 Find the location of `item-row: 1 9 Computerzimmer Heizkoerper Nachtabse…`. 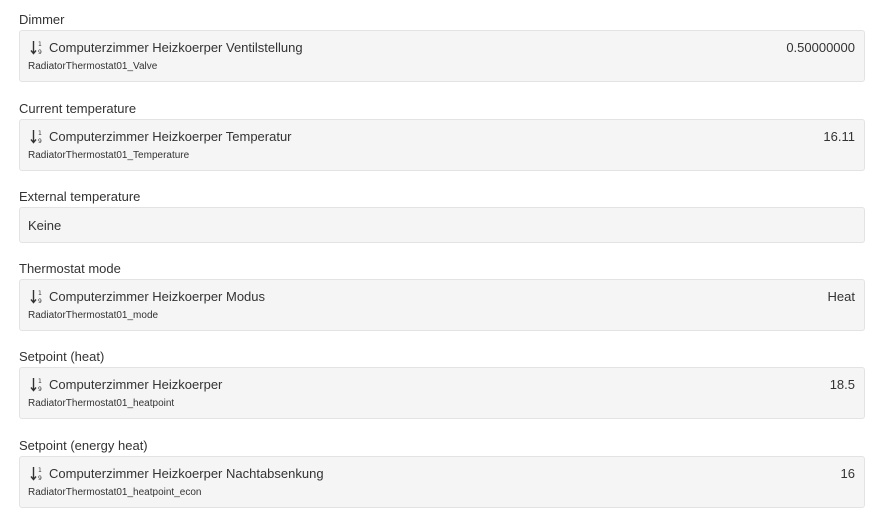

item-row: 1 9 Computerzimmer Heizkoerper Nachtabse… is located at coordinates (442, 473).